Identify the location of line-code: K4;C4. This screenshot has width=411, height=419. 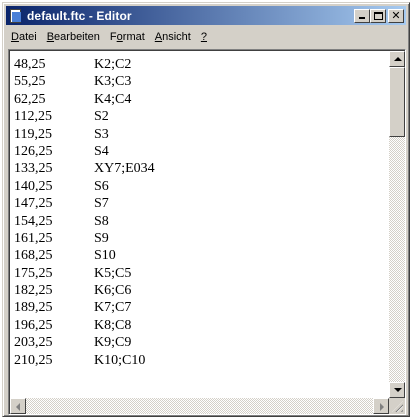
(113, 99).